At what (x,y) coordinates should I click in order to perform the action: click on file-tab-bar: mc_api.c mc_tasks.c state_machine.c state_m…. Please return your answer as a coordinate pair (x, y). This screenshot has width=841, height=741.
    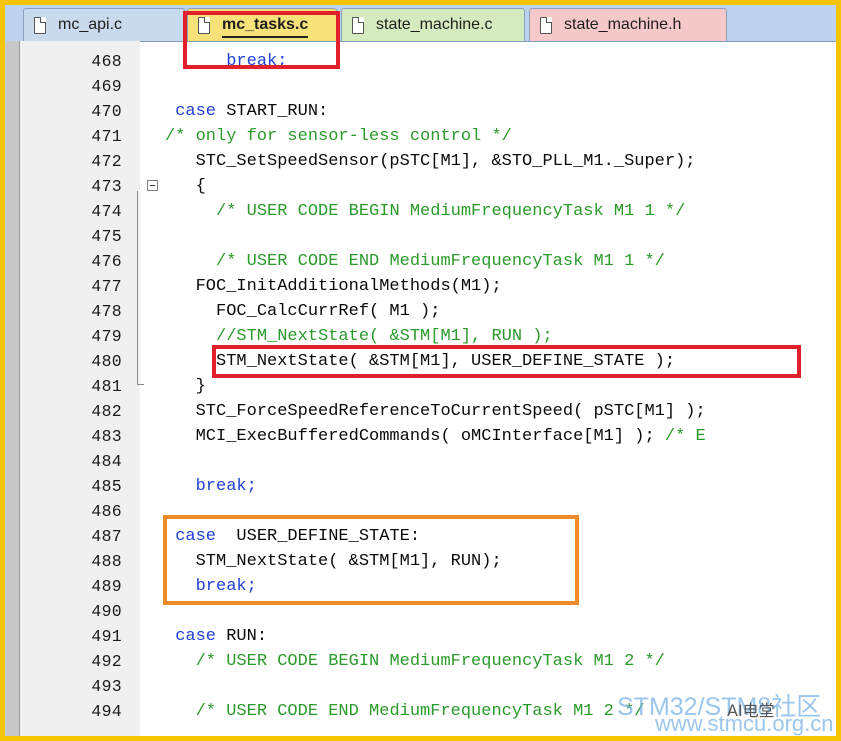
    Looking at the image, I should click on (420, 23).